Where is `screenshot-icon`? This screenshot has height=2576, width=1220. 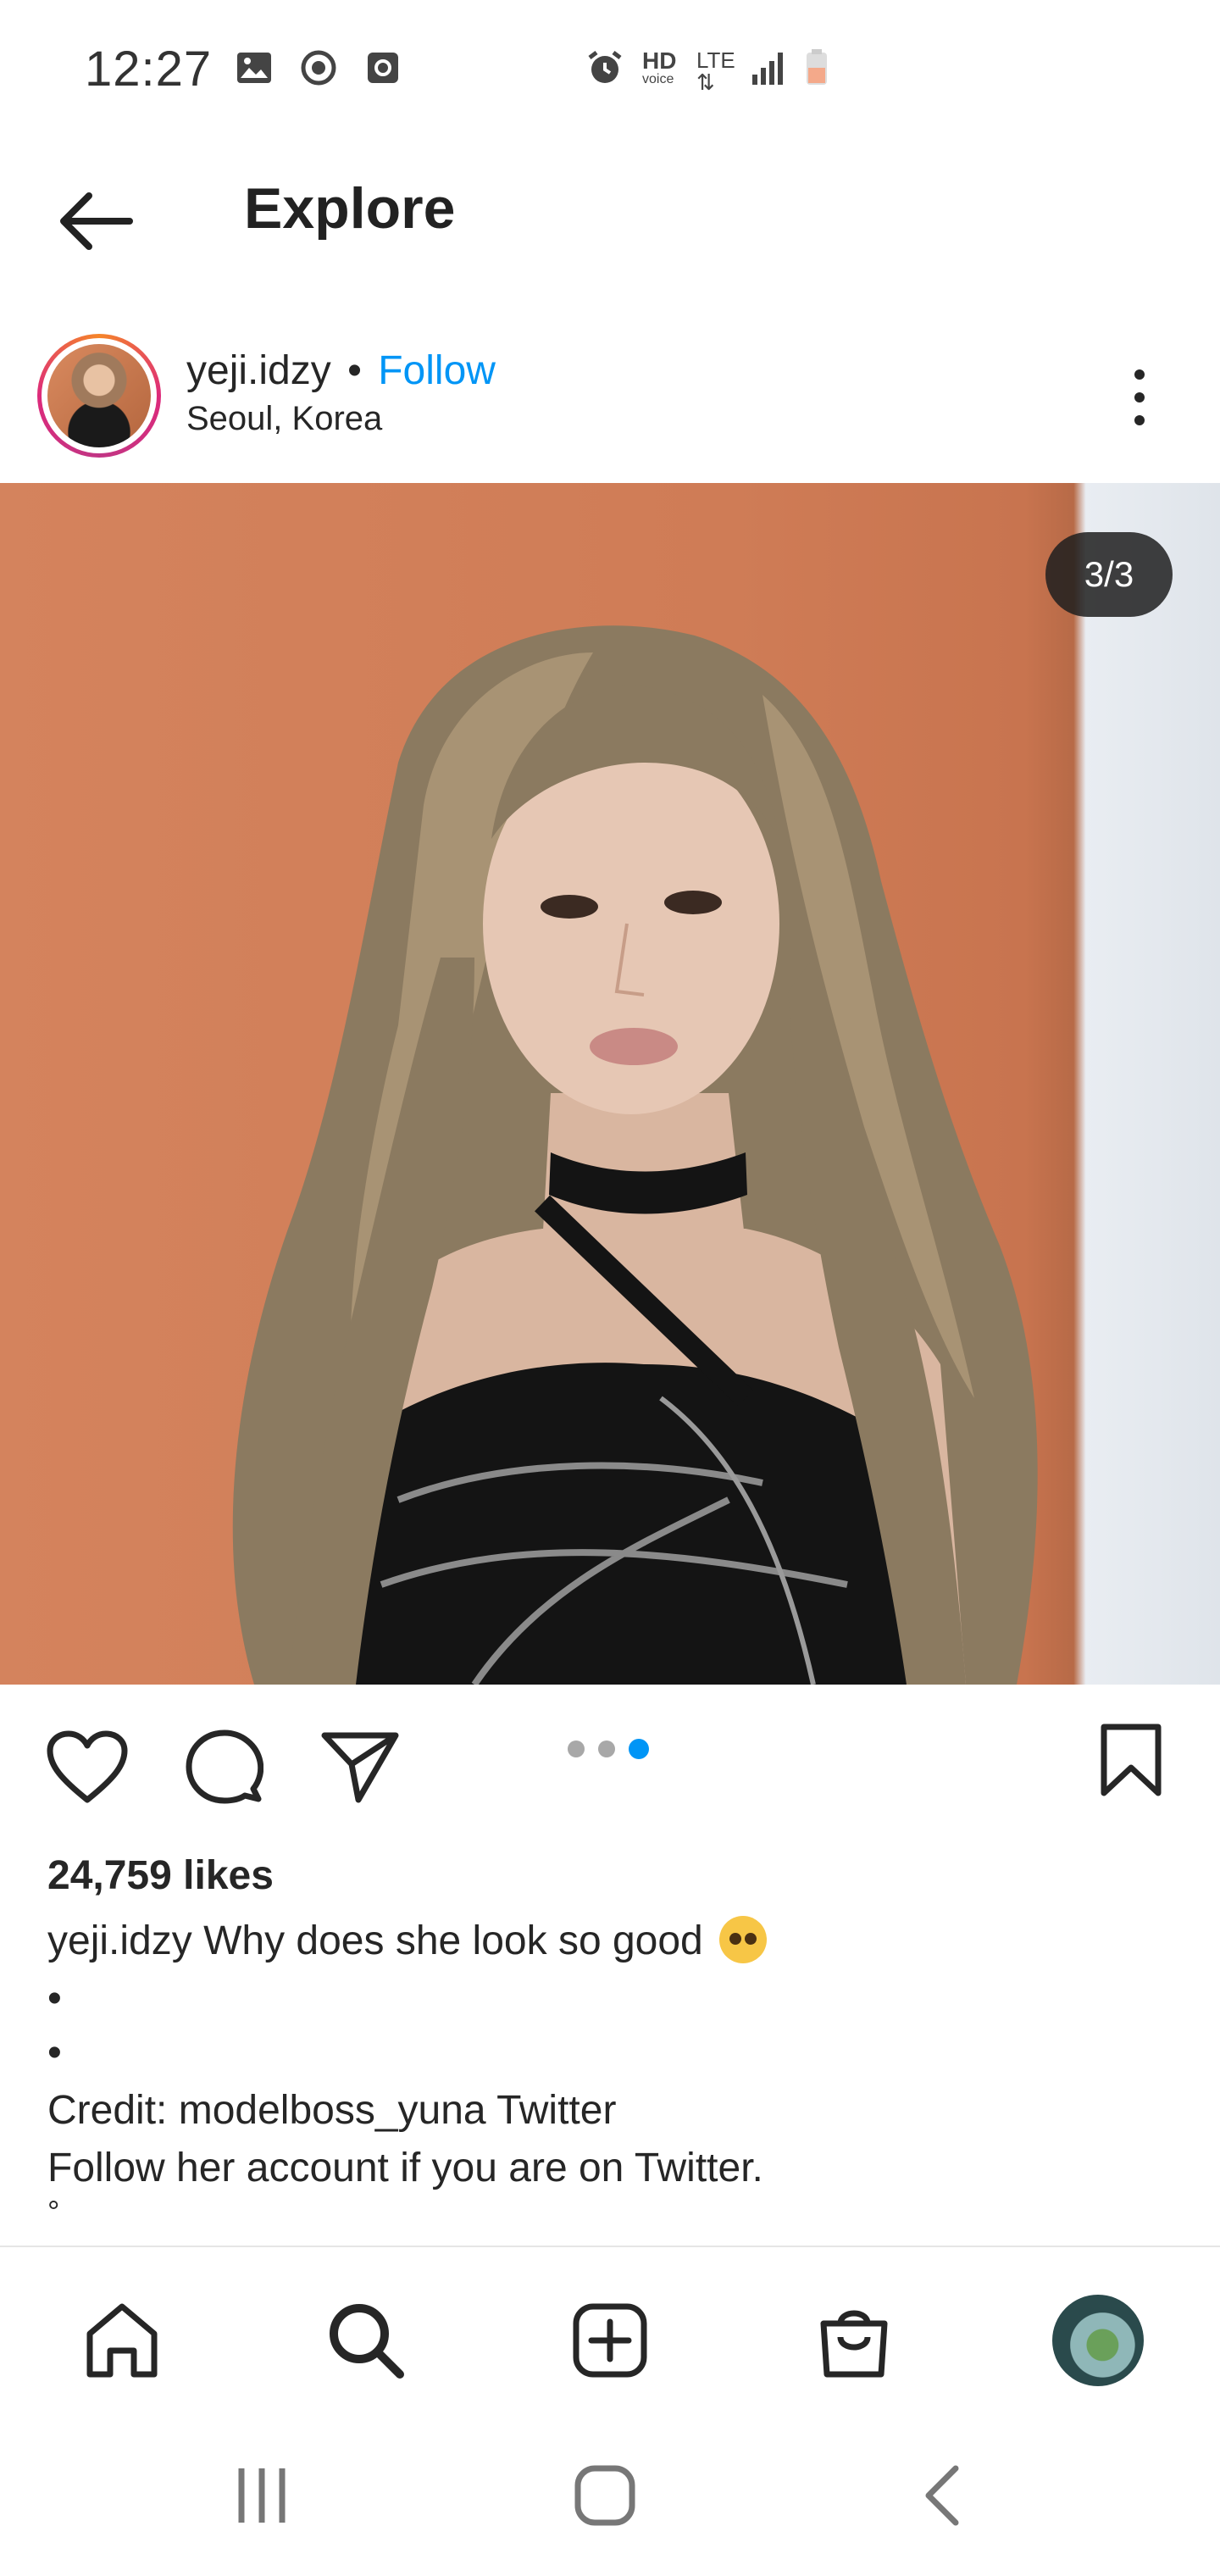 screenshot-icon is located at coordinates (383, 68).